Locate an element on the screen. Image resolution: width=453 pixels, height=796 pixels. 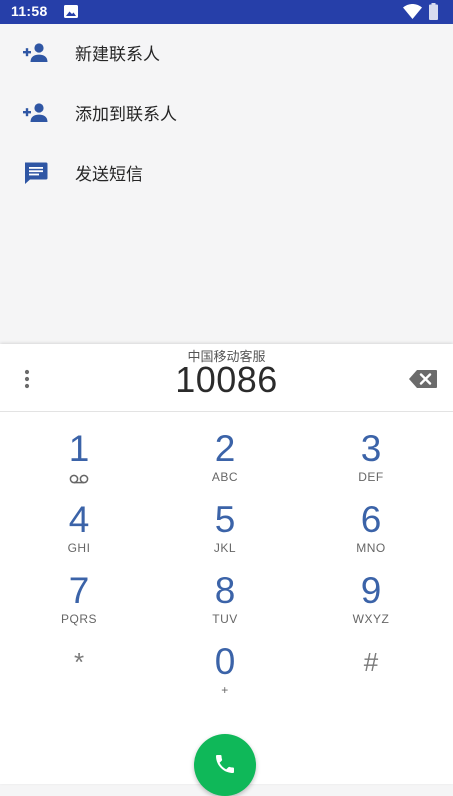
phone-icon is located at coordinates (225, 764).